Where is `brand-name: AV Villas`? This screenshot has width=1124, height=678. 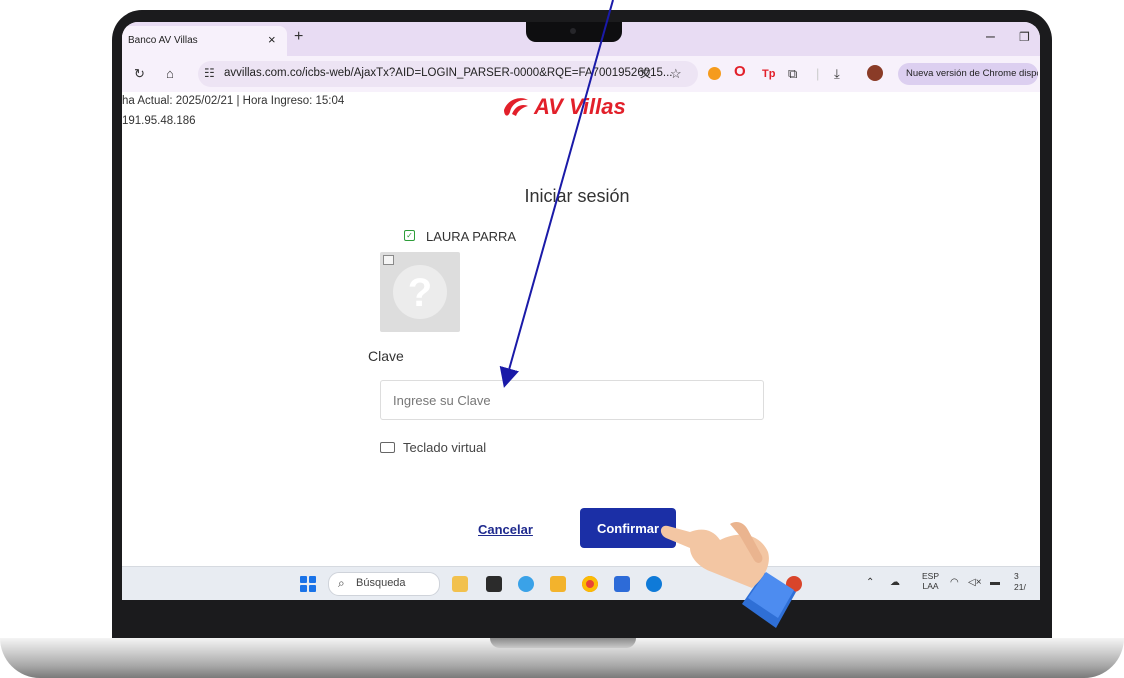 brand-name: AV Villas is located at coordinates (580, 106).